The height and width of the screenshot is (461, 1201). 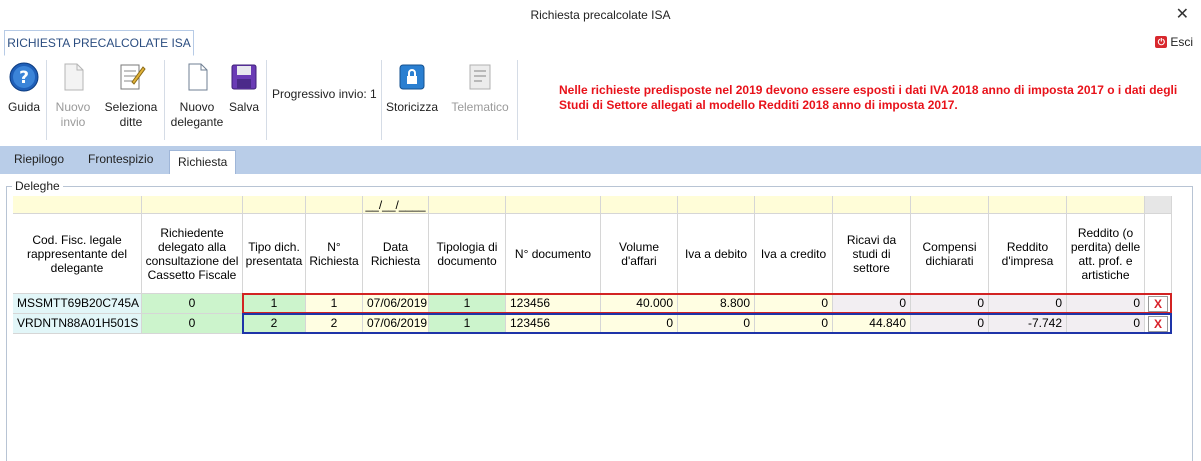 I want to click on help-icon: ?, so click(x=24, y=77).